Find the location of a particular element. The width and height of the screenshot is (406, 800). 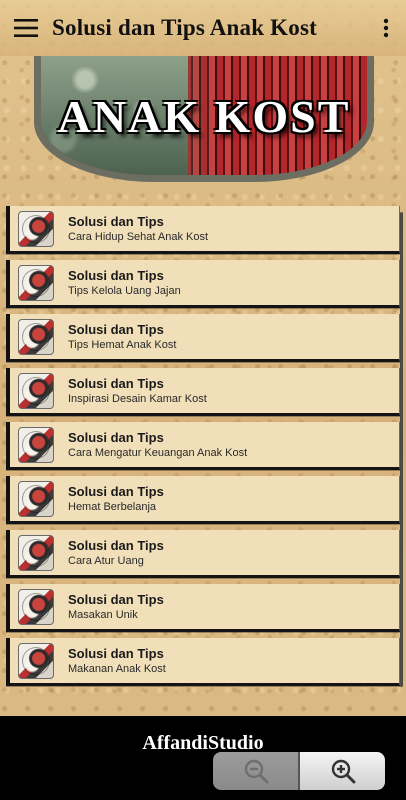

list-item-subtitle: Cara Hidup Sehat Anak Kost is located at coordinates (138, 236).